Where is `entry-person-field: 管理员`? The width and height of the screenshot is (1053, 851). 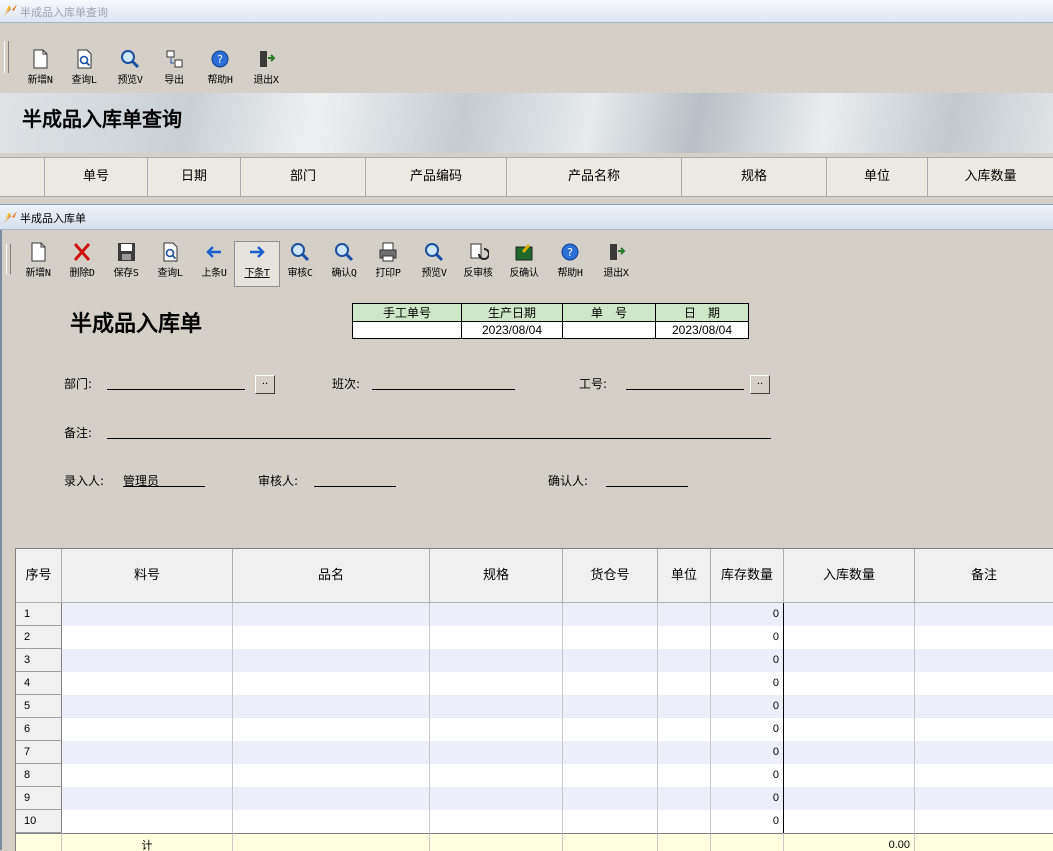 entry-person-field: 管理员 is located at coordinates (164, 480).